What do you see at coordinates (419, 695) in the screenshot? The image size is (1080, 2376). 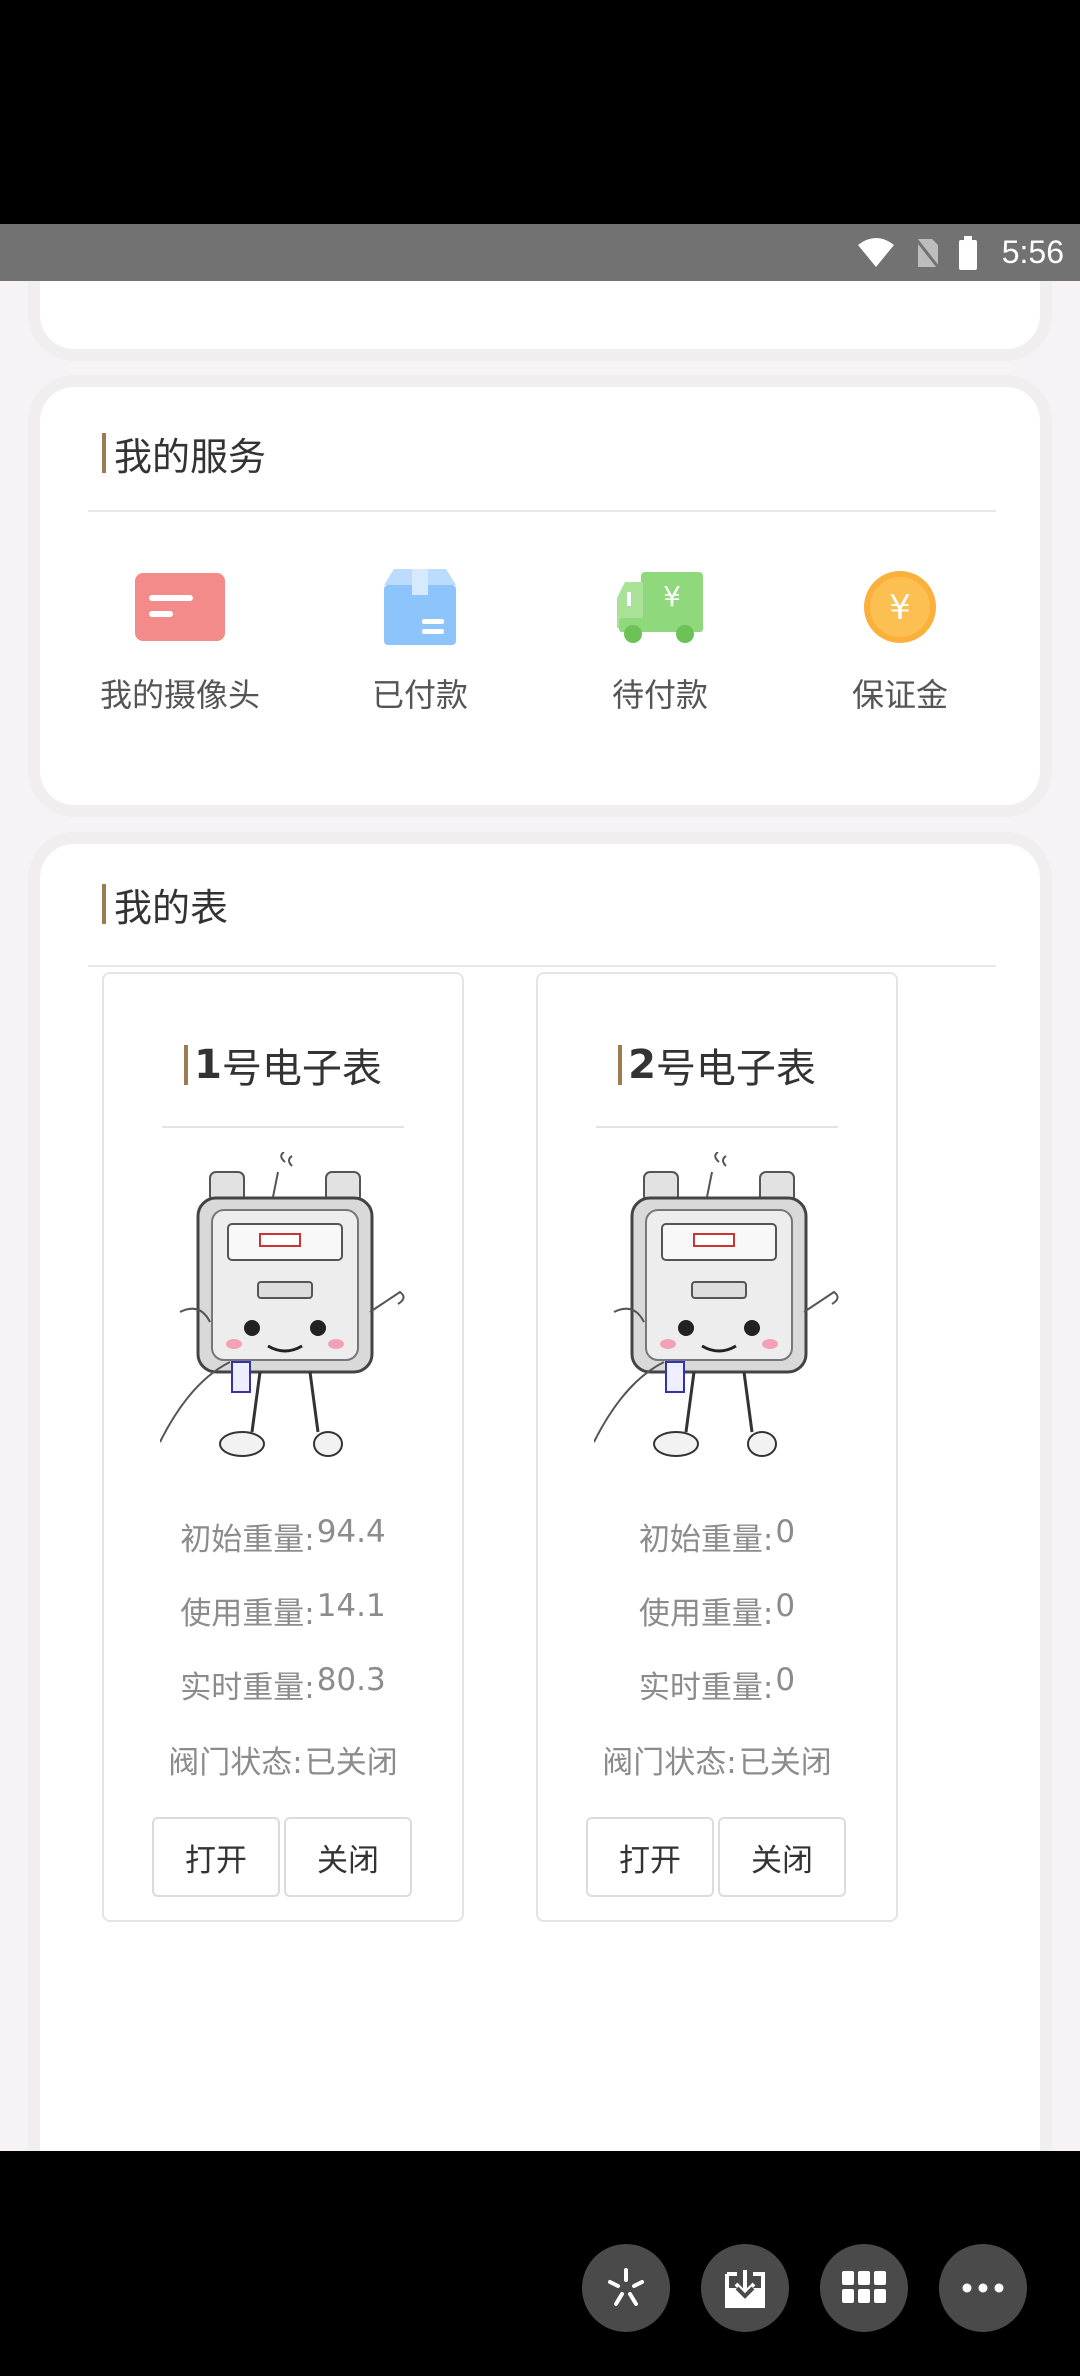 I see `service-label: 已付款` at bounding box center [419, 695].